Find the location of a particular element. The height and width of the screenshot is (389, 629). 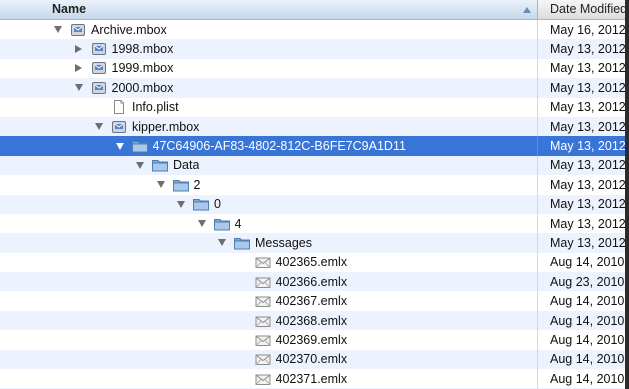

item-name-label: 402365.emlx is located at coordinates (311, 262).